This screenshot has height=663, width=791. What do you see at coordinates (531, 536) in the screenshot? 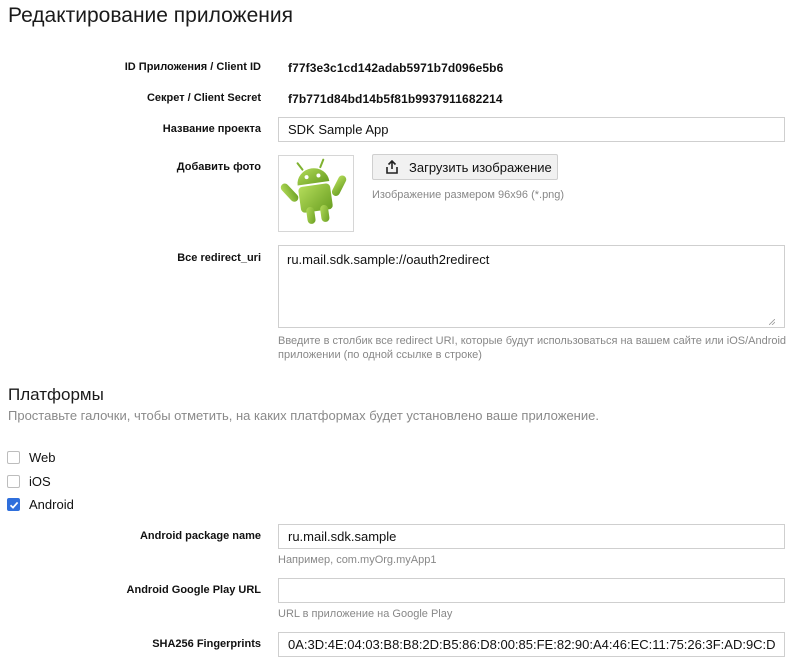
I see `android-package-name-input` at bounding box center [531, 536].